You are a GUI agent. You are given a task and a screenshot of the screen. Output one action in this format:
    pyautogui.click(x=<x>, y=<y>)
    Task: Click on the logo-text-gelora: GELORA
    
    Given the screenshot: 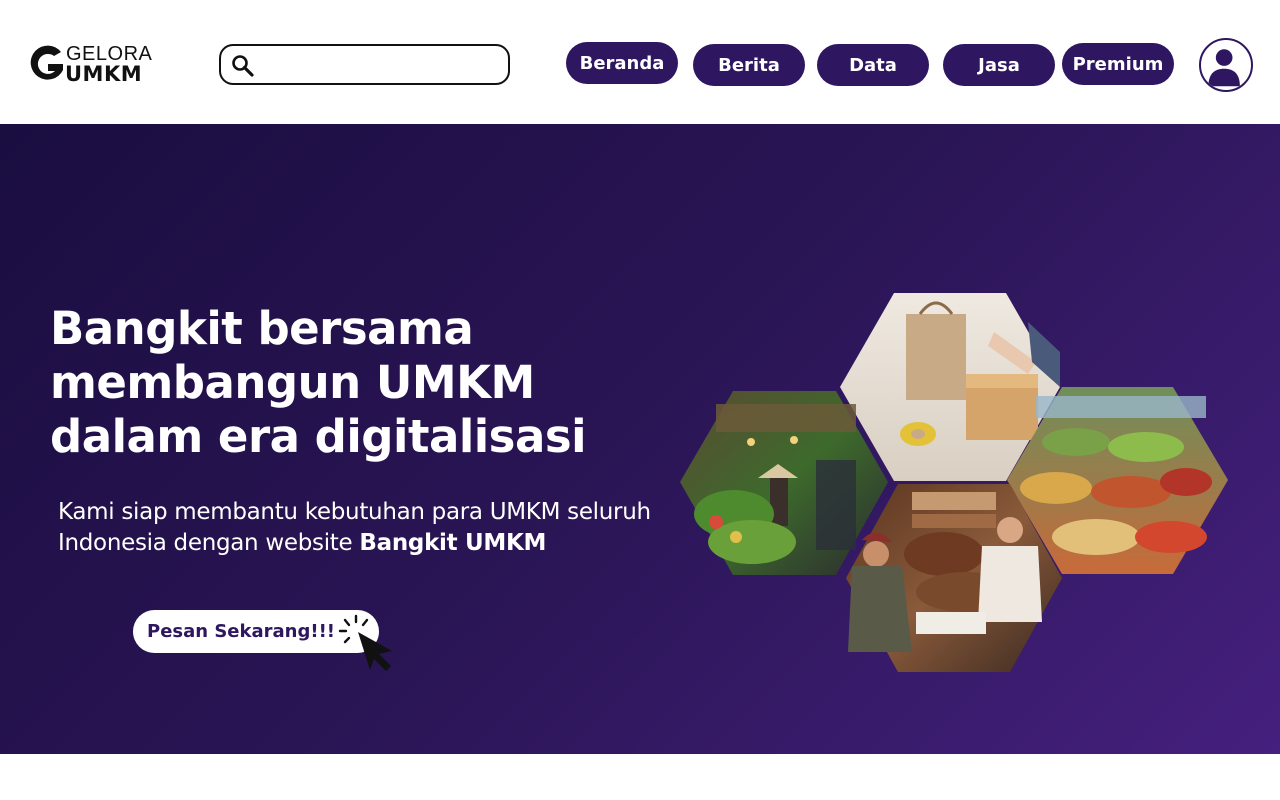 What is the action you would take?
    pyautogui.click(x=109, y=54)
    